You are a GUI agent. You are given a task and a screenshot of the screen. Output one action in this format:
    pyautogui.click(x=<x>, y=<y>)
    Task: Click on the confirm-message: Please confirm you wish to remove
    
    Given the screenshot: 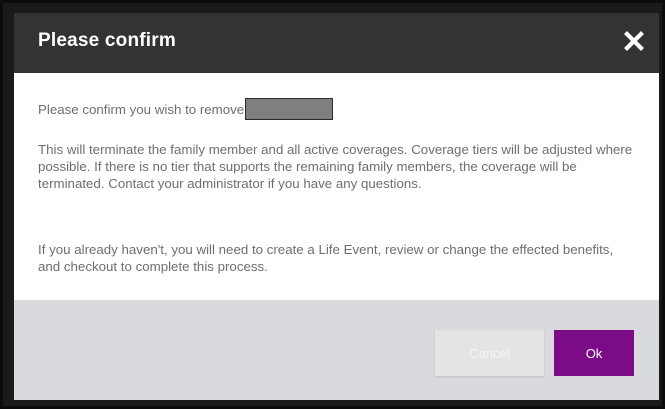 What is the action you would take?
    pyautogui.click(x=338, y=109)
    